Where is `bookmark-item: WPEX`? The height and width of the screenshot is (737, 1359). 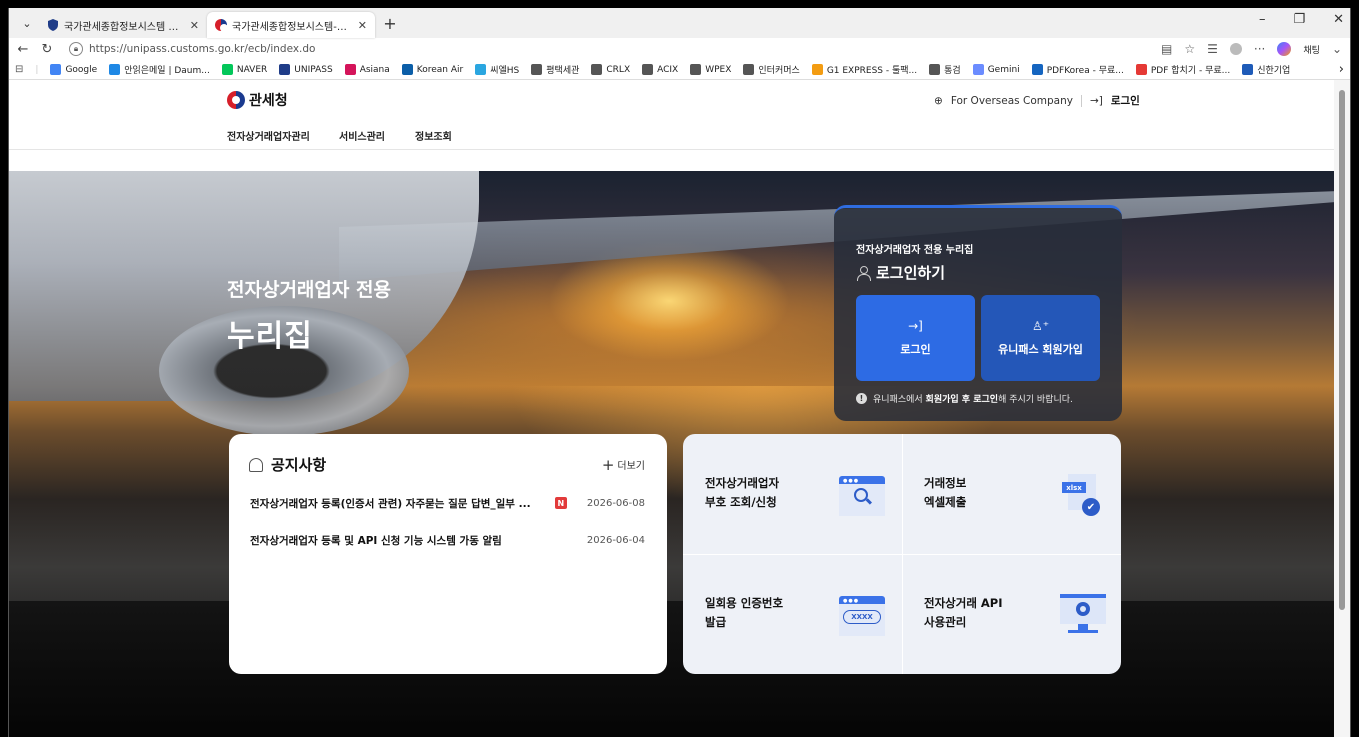
bookmark-item: WPEX is located at coordinates (710, 69).